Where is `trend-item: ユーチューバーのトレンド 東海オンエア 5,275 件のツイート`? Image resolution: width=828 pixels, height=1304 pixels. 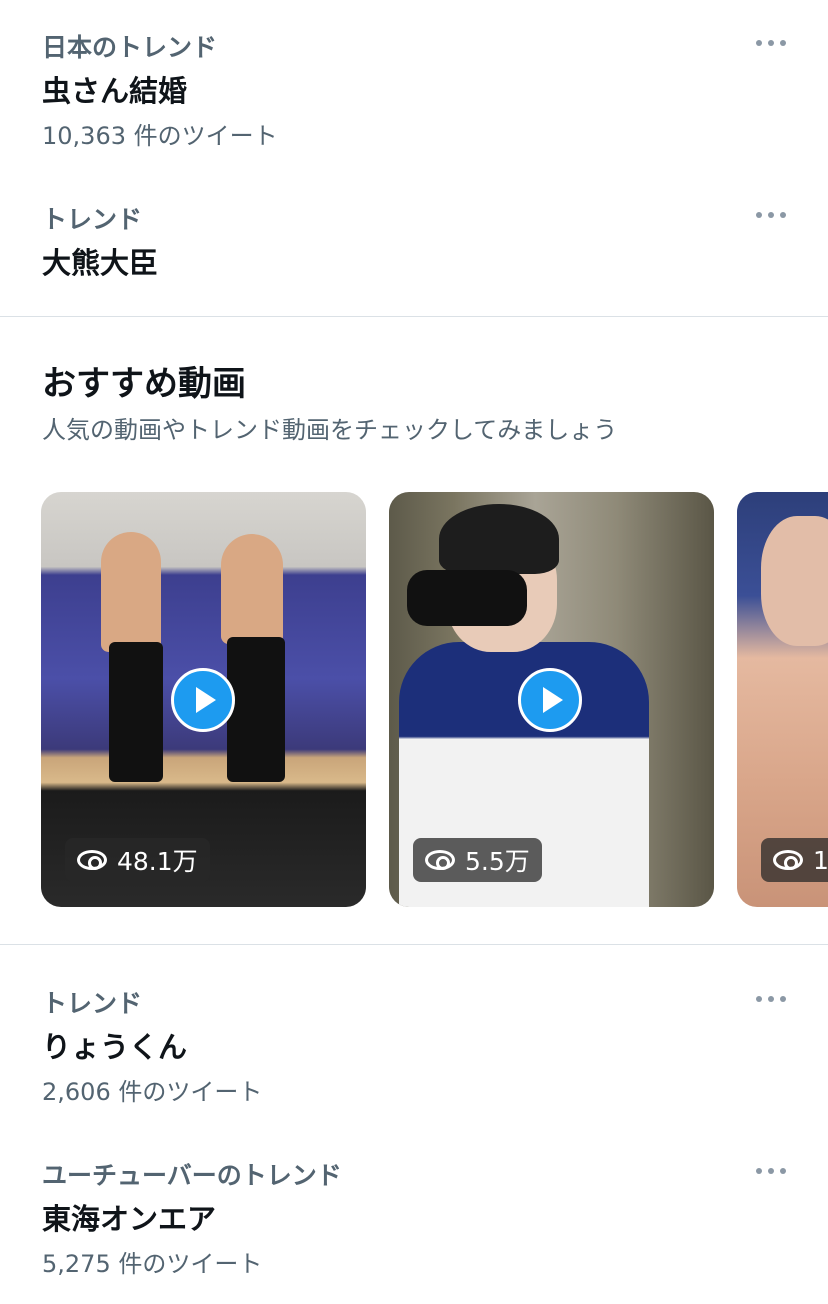 trend-item: ユーチューバーのトレンド 東海オンエア 5,275 件のツイート is located at coordinates (414, 1216).